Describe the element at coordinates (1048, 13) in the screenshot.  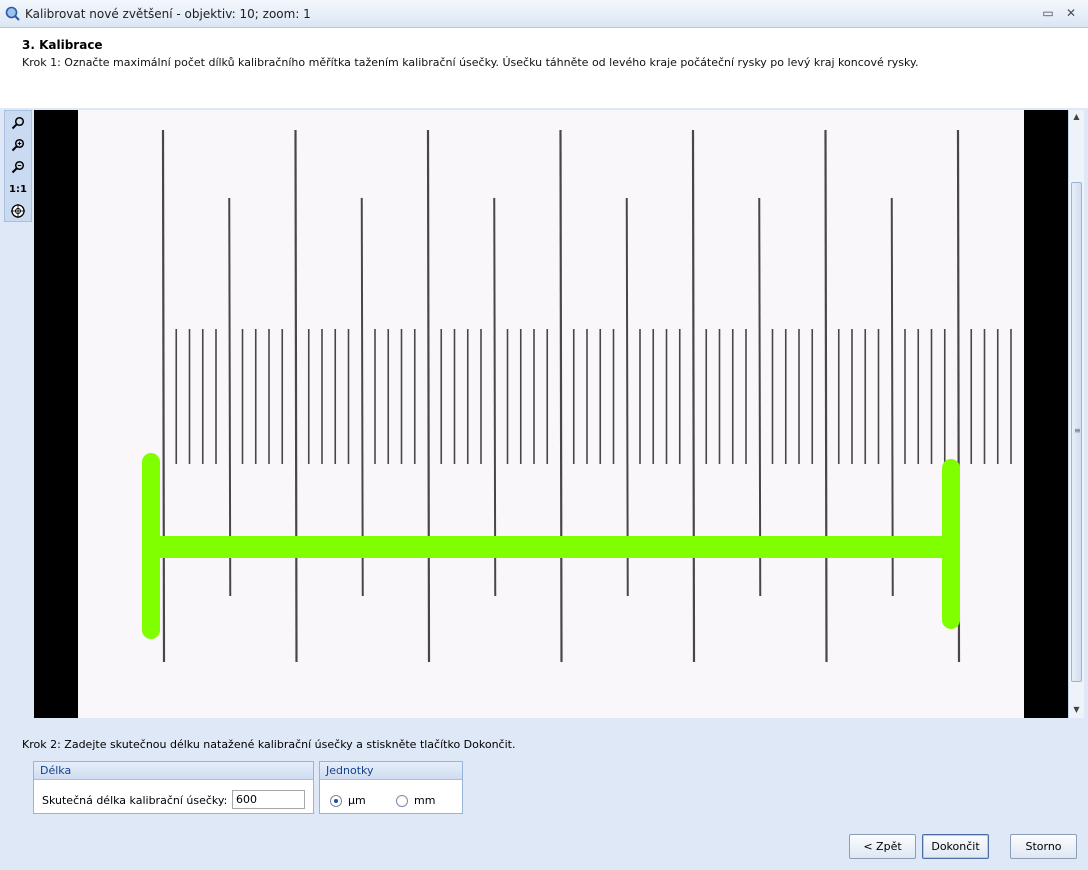
I see `restore-icon: ▭` at that location.